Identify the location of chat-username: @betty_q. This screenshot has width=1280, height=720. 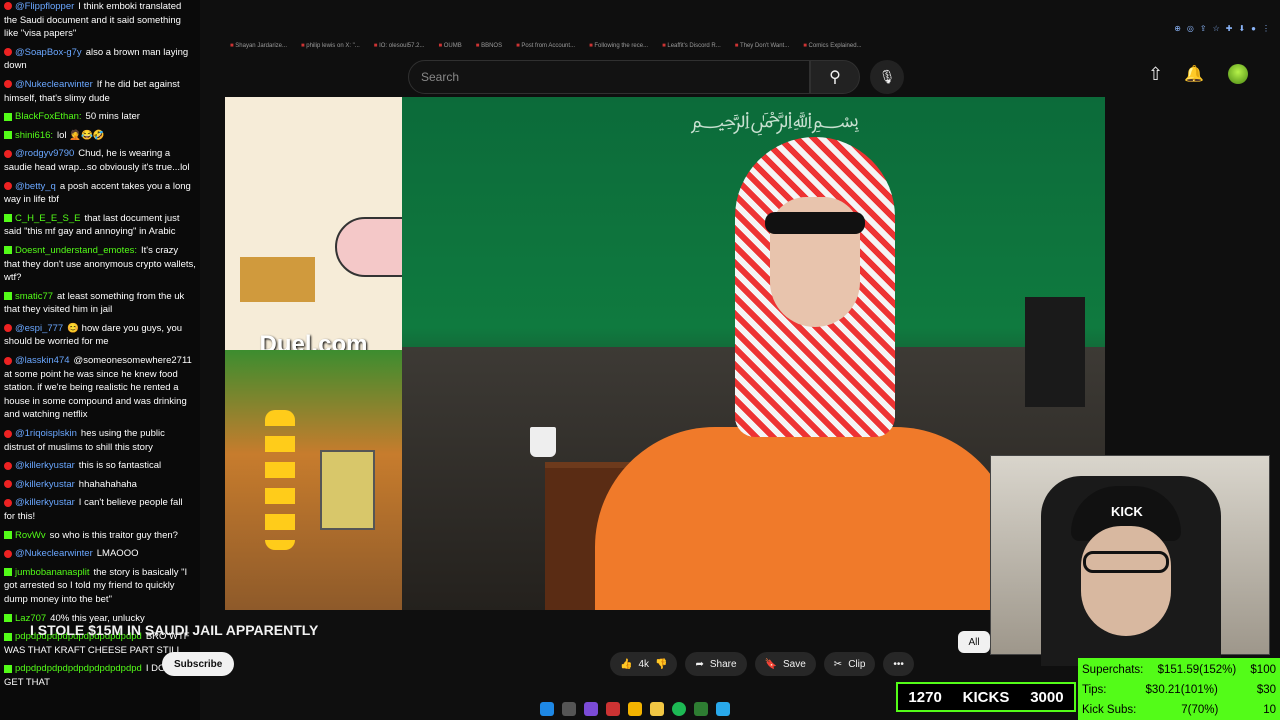
(35, 186).